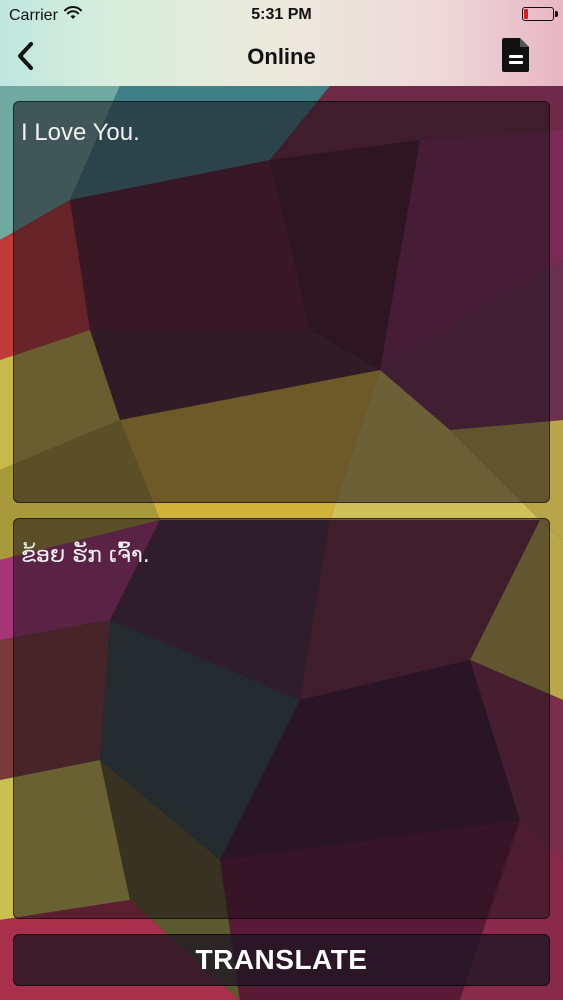  Describe the element at coordinates (80, 132) in the screenshot. I see `source-text: I Love You.` at that location.